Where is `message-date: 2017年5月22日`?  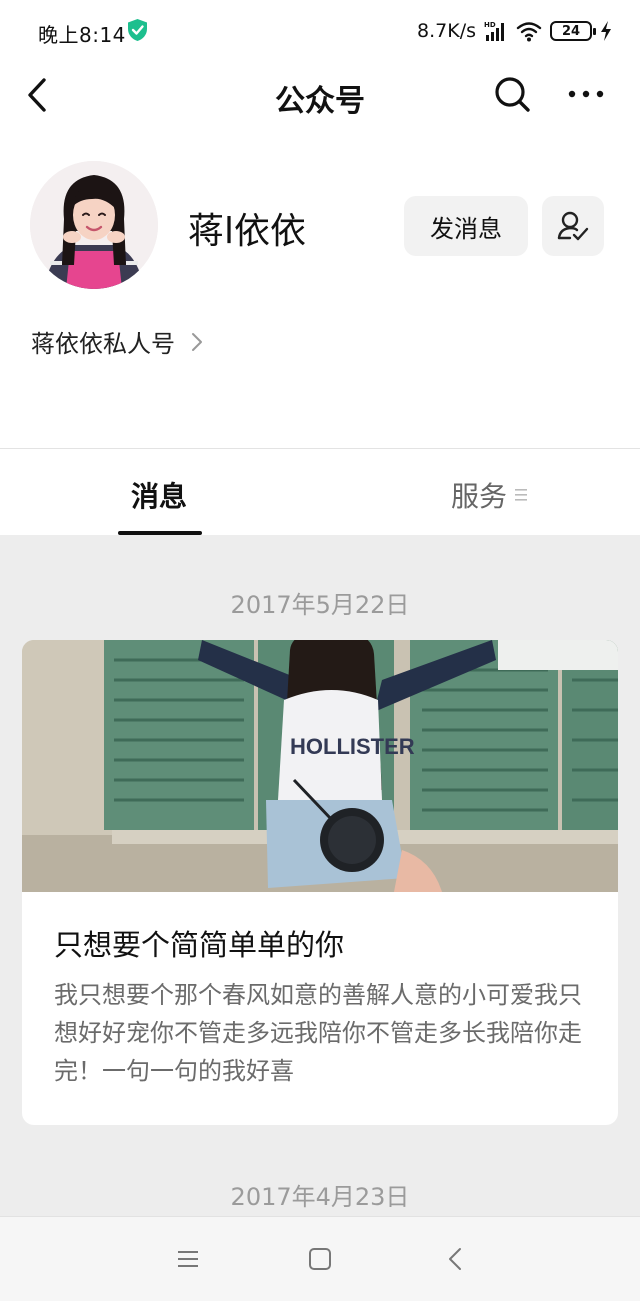 message-date: 2017年5月22日 is located at coordinates (320, 605).